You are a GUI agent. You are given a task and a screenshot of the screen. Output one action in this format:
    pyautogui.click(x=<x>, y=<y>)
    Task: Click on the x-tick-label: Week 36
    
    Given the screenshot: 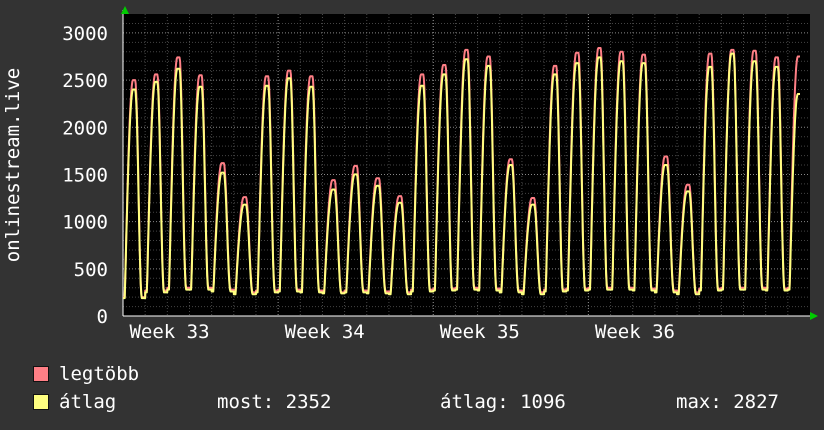 What is the action you would take?
    pyautogui.click(x=635, y=332)
    